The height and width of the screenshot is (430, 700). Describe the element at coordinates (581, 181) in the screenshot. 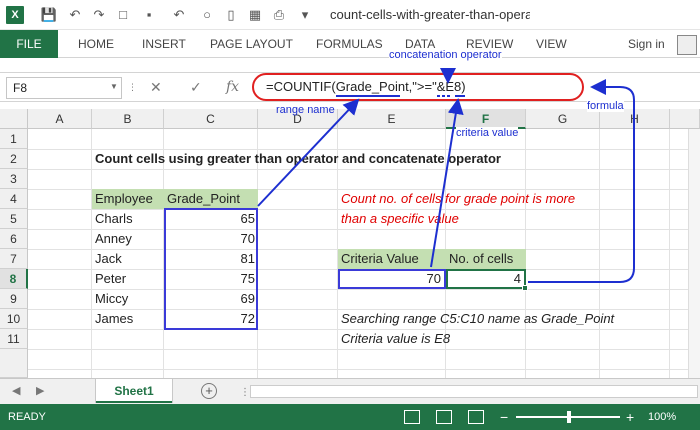

I see `formula-arrow` at that location.